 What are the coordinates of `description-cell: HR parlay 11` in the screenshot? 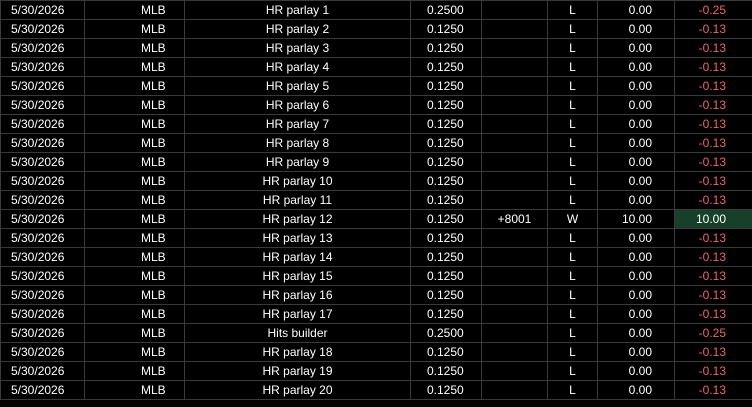 It's located at (297, 200).